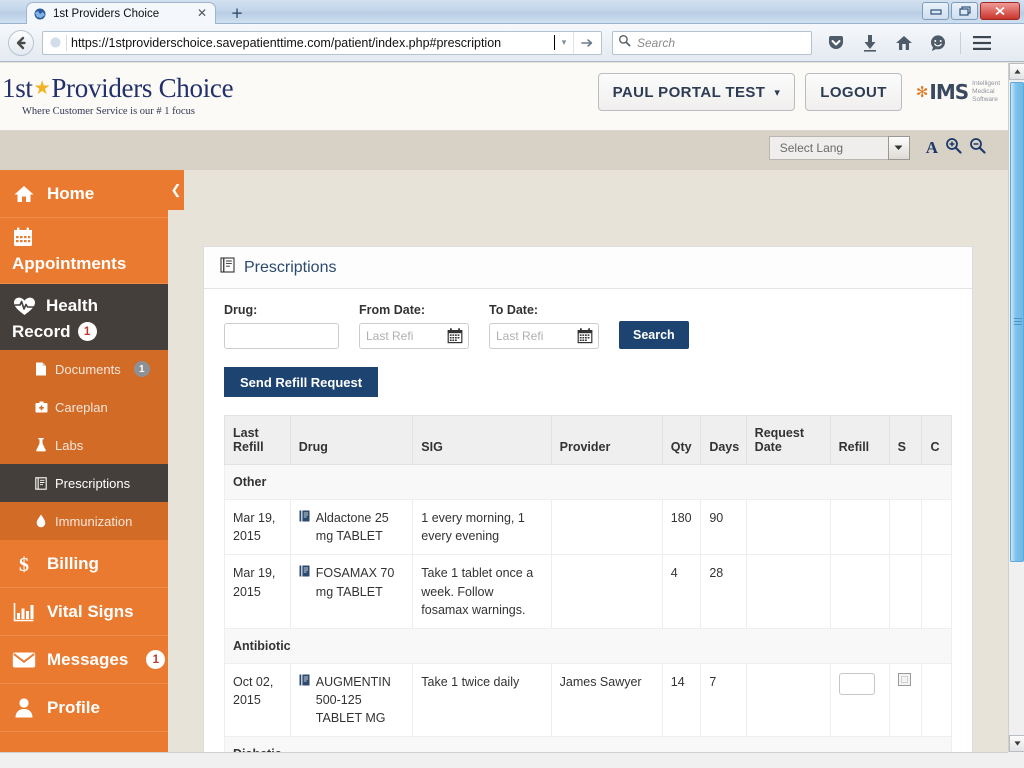 Image resolution: width=1024 pixels, height=768 pixels. Describe the element at coordinates (982, 43) in the screenshot. I see `hamburger-menu-icon` at that location.